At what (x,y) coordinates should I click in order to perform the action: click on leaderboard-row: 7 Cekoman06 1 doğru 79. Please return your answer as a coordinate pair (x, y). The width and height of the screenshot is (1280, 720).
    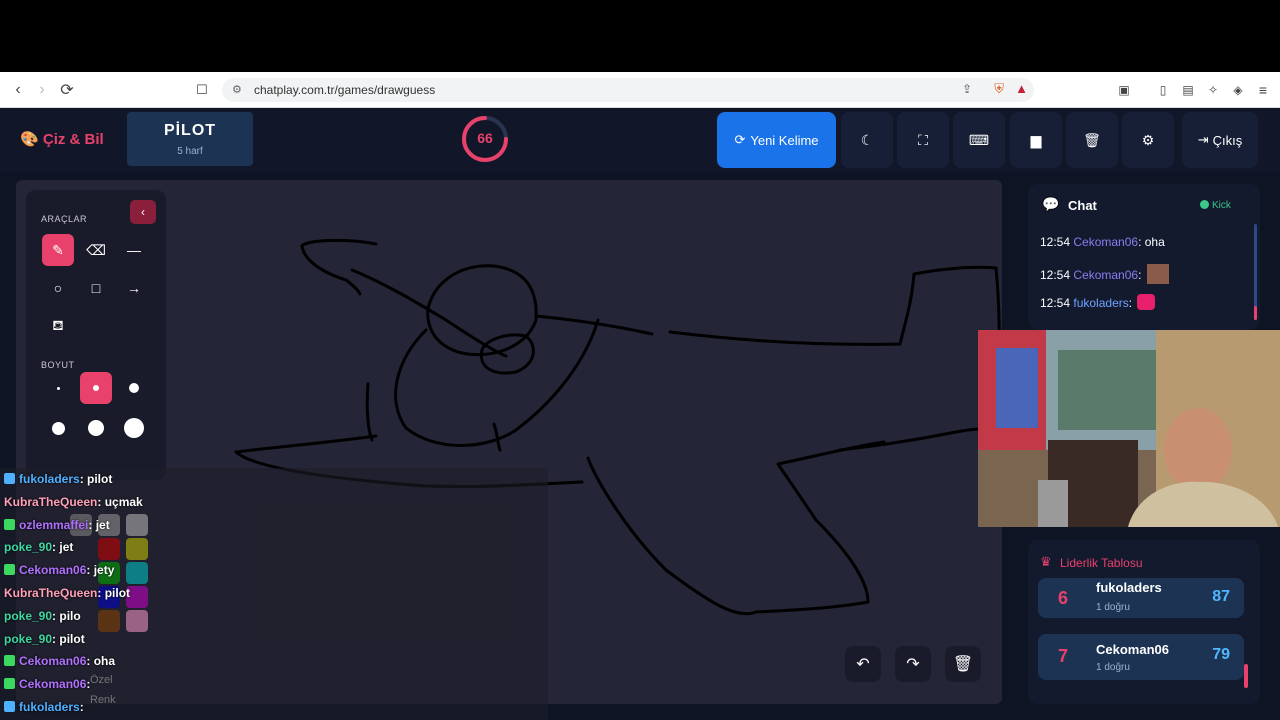
    Looking at the image, I should click on (1141, 657).